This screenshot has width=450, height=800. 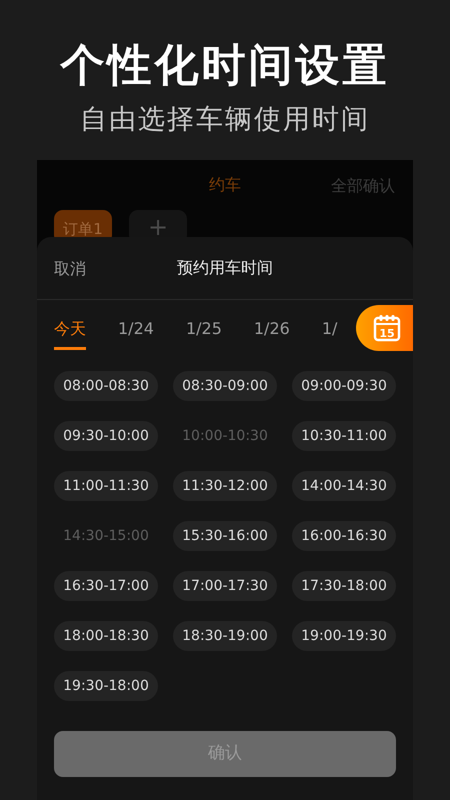 What do you see at coordinates (136, 328) in the screenshot?
I see `date-tab: 1/24` at bounding box center [136, 328].